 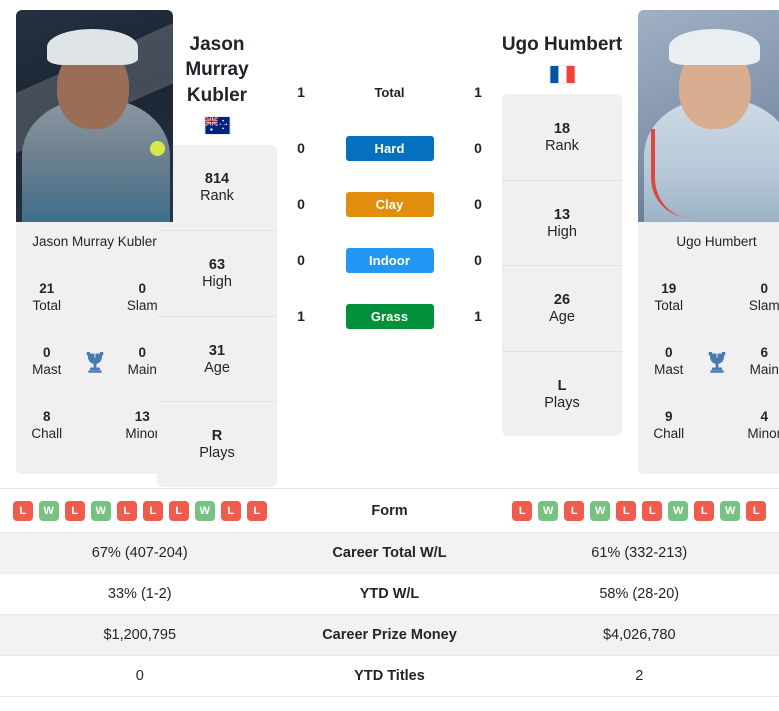 I want to click on h2h-row-hard: 0 Hard 0, so click(x=389, y=148).